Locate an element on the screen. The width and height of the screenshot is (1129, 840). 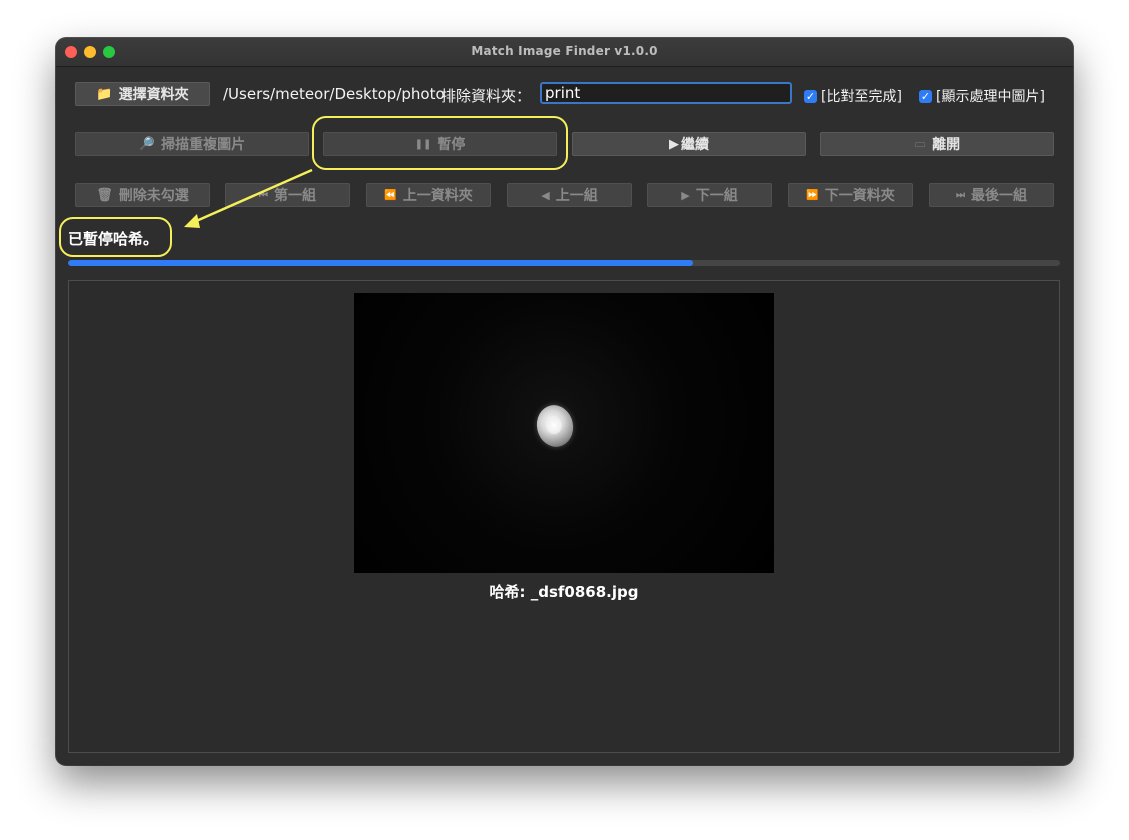
skip-to-last-icon: ⏭ is located at coordinates (960, 195).